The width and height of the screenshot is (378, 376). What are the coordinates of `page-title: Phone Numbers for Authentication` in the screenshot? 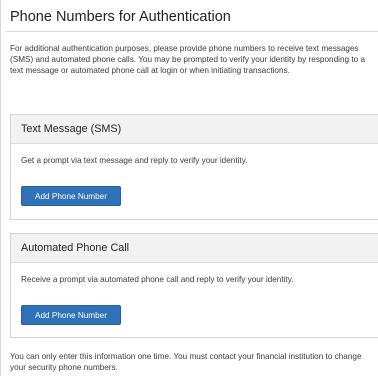 It's located at (120, 17).